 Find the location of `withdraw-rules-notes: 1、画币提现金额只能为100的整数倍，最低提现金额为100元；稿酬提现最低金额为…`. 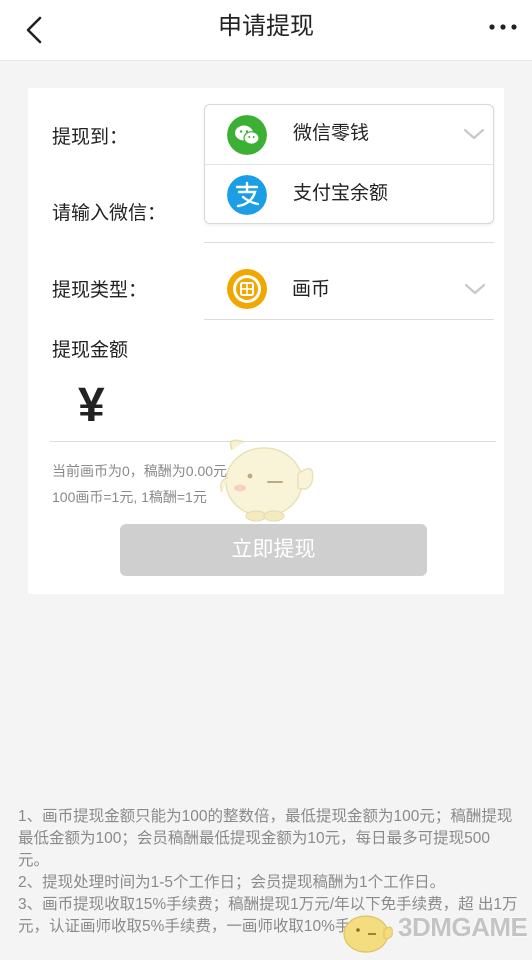

withdraw-rules-notes: 1、画币提现金额只能为100的整数倍，最低提现金额为100元；稿酬提现最低金额为… is located at coordinates (268, 872).